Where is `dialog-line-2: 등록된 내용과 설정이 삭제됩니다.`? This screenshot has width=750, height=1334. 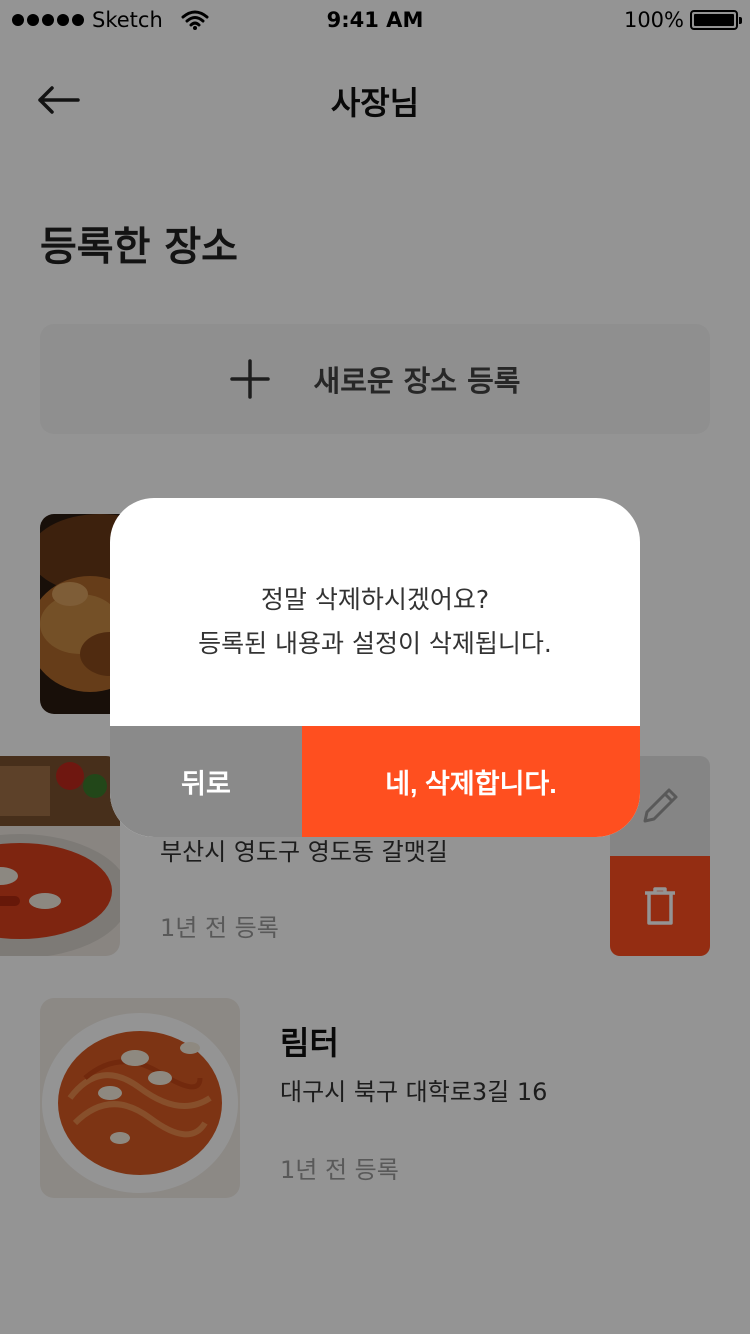
dialog-line-2: 등록된 내용과 설정이 삭제됩니다. is located at coordinates (375, 643).